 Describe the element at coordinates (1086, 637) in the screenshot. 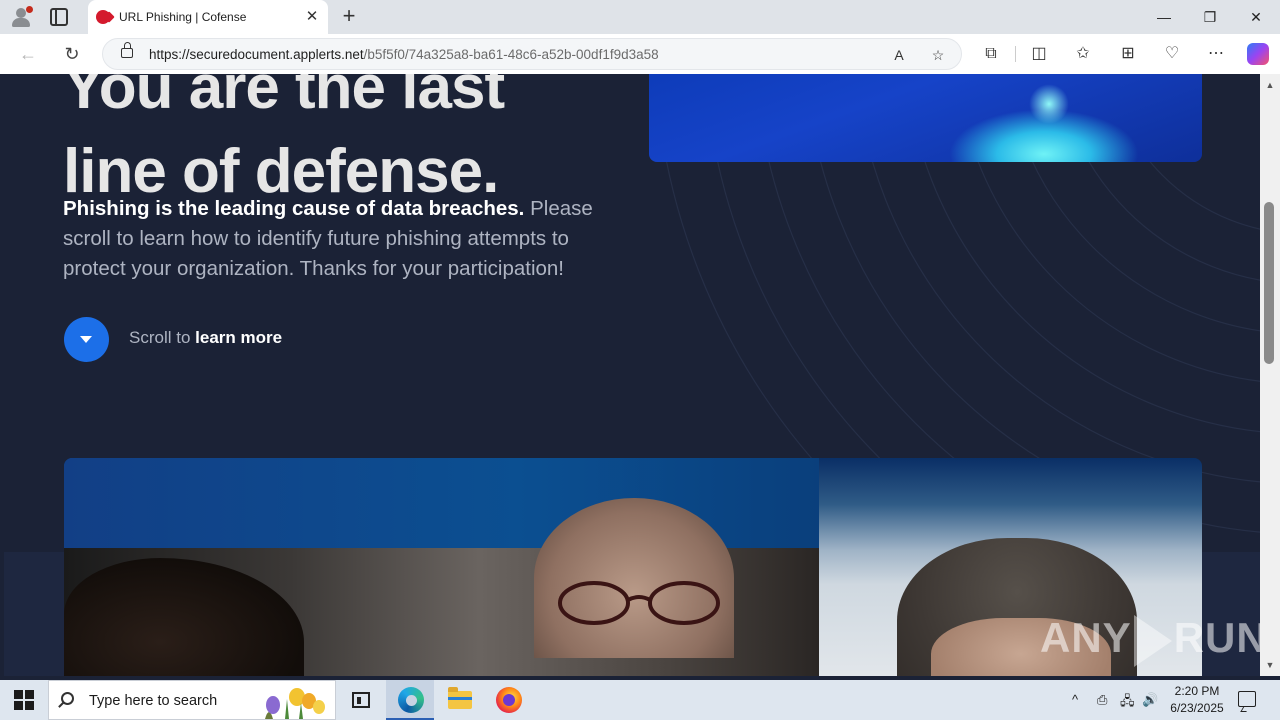

I see `watermark-left: ANY` at that location.